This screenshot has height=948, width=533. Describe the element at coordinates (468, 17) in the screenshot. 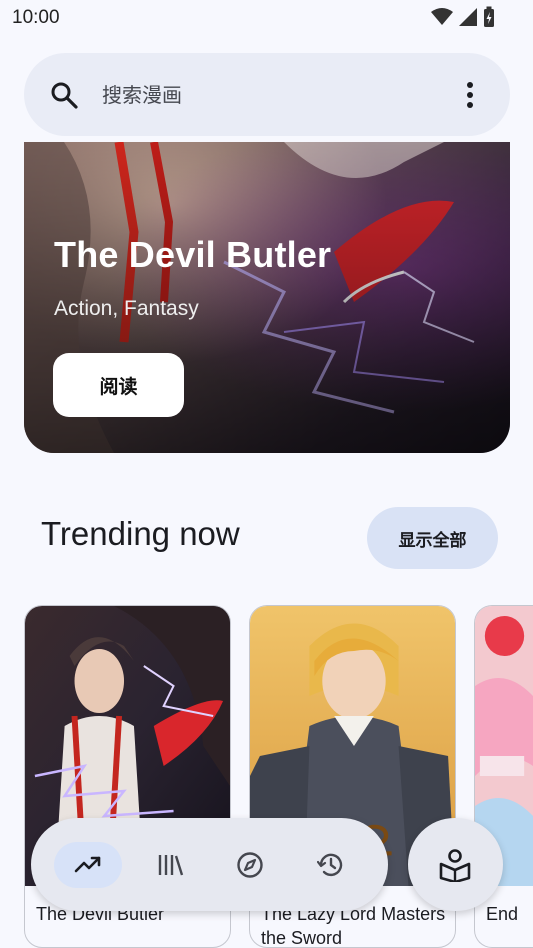

I see `signal-icon` at that location.